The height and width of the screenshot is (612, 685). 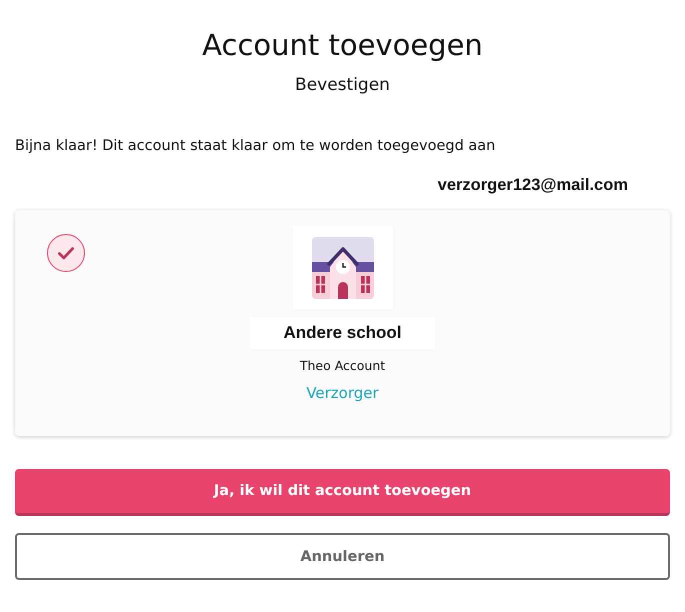 I want to click on confirm-button: Ja, ik wil dit account toevoegen, so click(x=342, y=492).